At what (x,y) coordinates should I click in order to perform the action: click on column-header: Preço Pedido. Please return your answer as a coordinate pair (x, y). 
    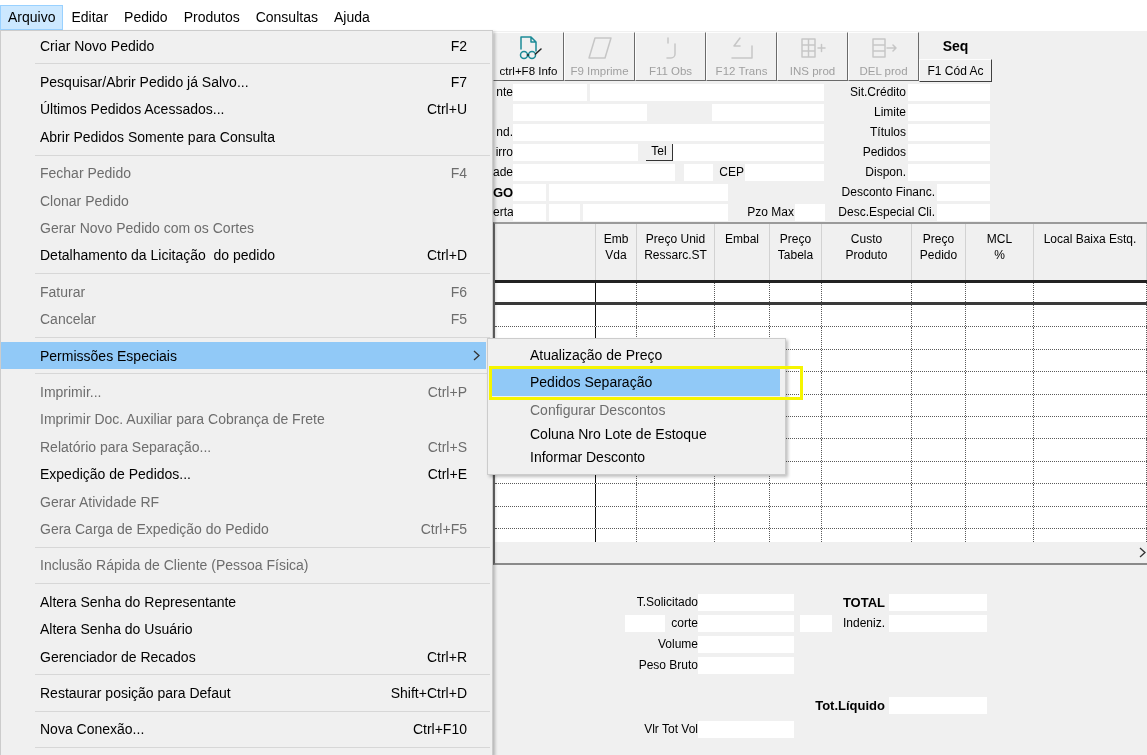
    Looking at the image, I should click on (939, 252).